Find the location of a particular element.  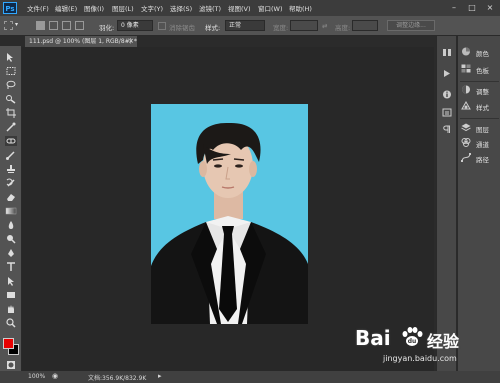

eraser-tool-icon is located at coordinates (11, 197).